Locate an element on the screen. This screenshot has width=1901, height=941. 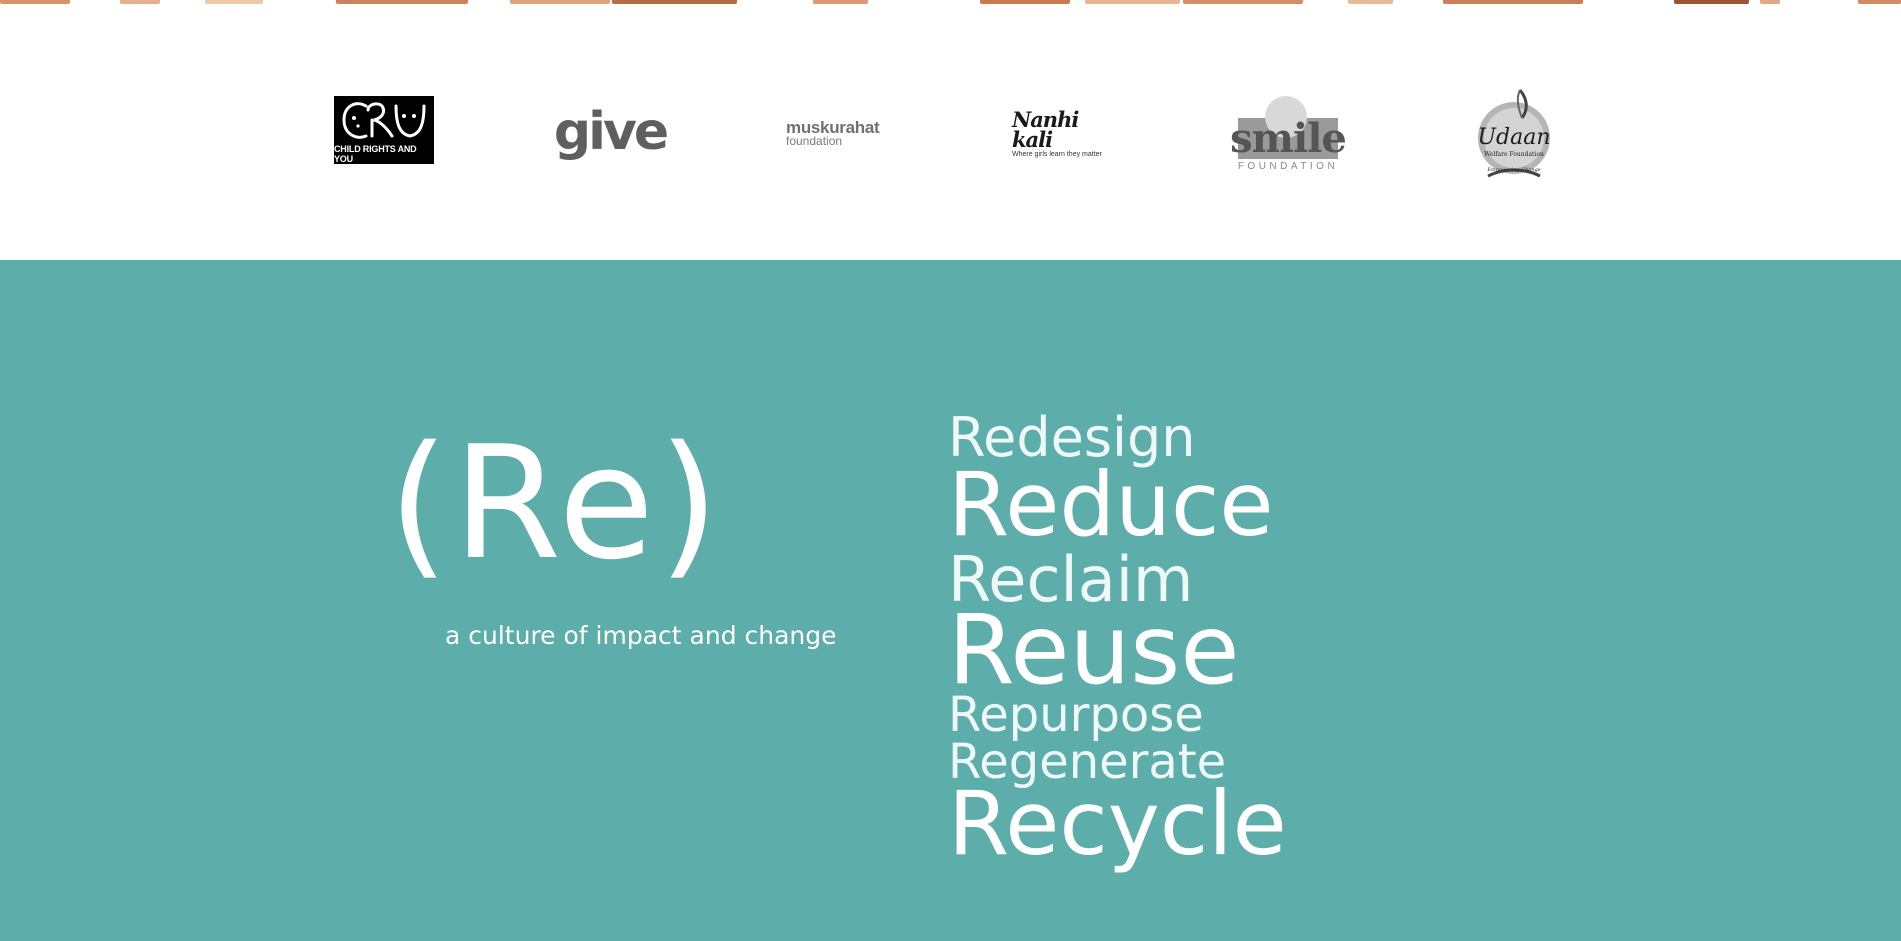
nanhi-kali-logo: Nanhi kali Where girls learn they matter is located at coordinates (1062, 133).